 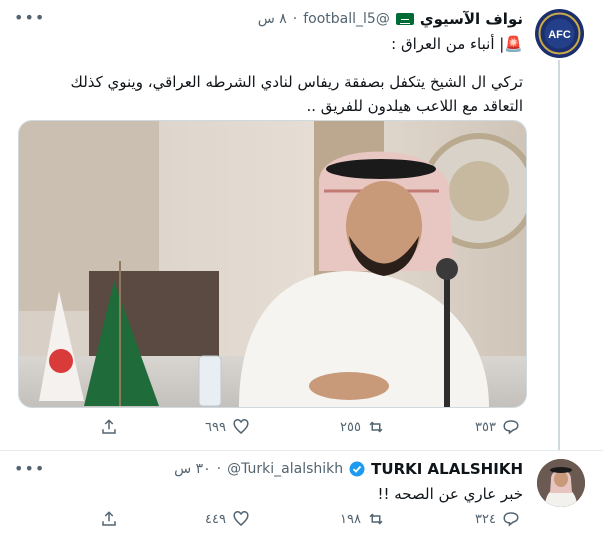 I want to click on turki-avatar, so click(x=561, y=483).